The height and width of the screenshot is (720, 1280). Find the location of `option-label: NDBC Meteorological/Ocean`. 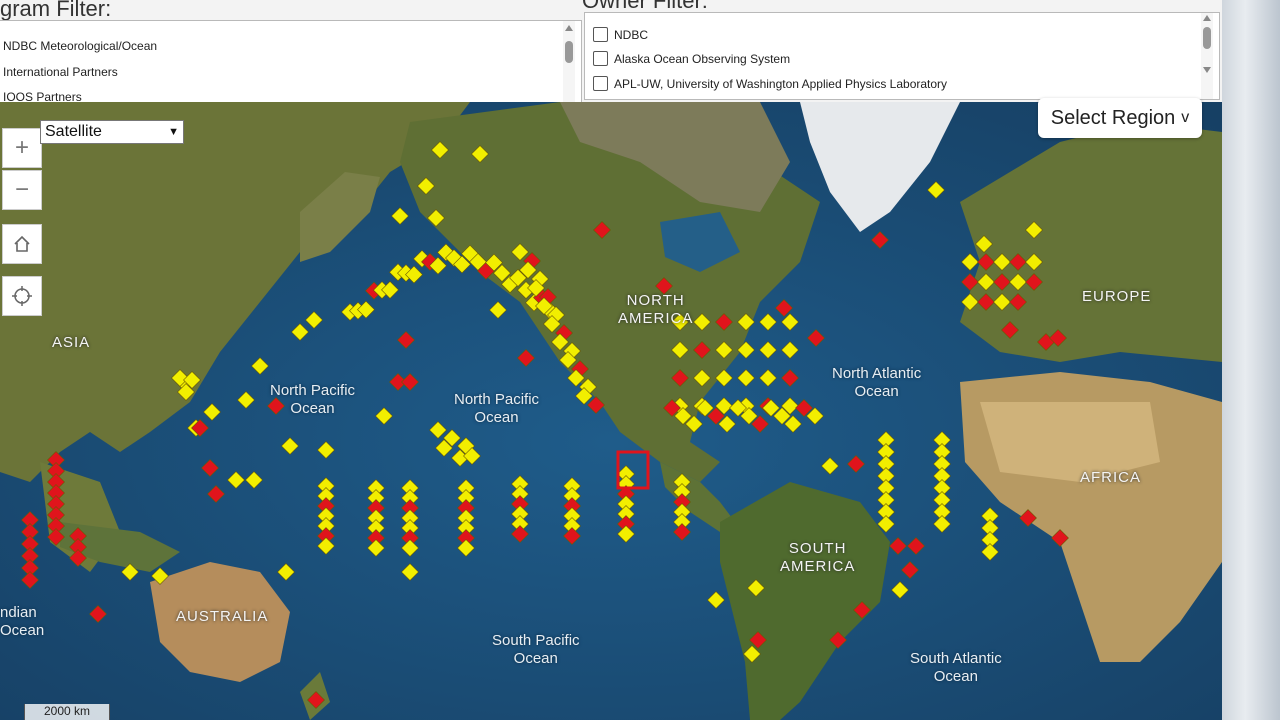

option-label: NDBC Meteorological/Ocean is located at coordinates (80, 46).